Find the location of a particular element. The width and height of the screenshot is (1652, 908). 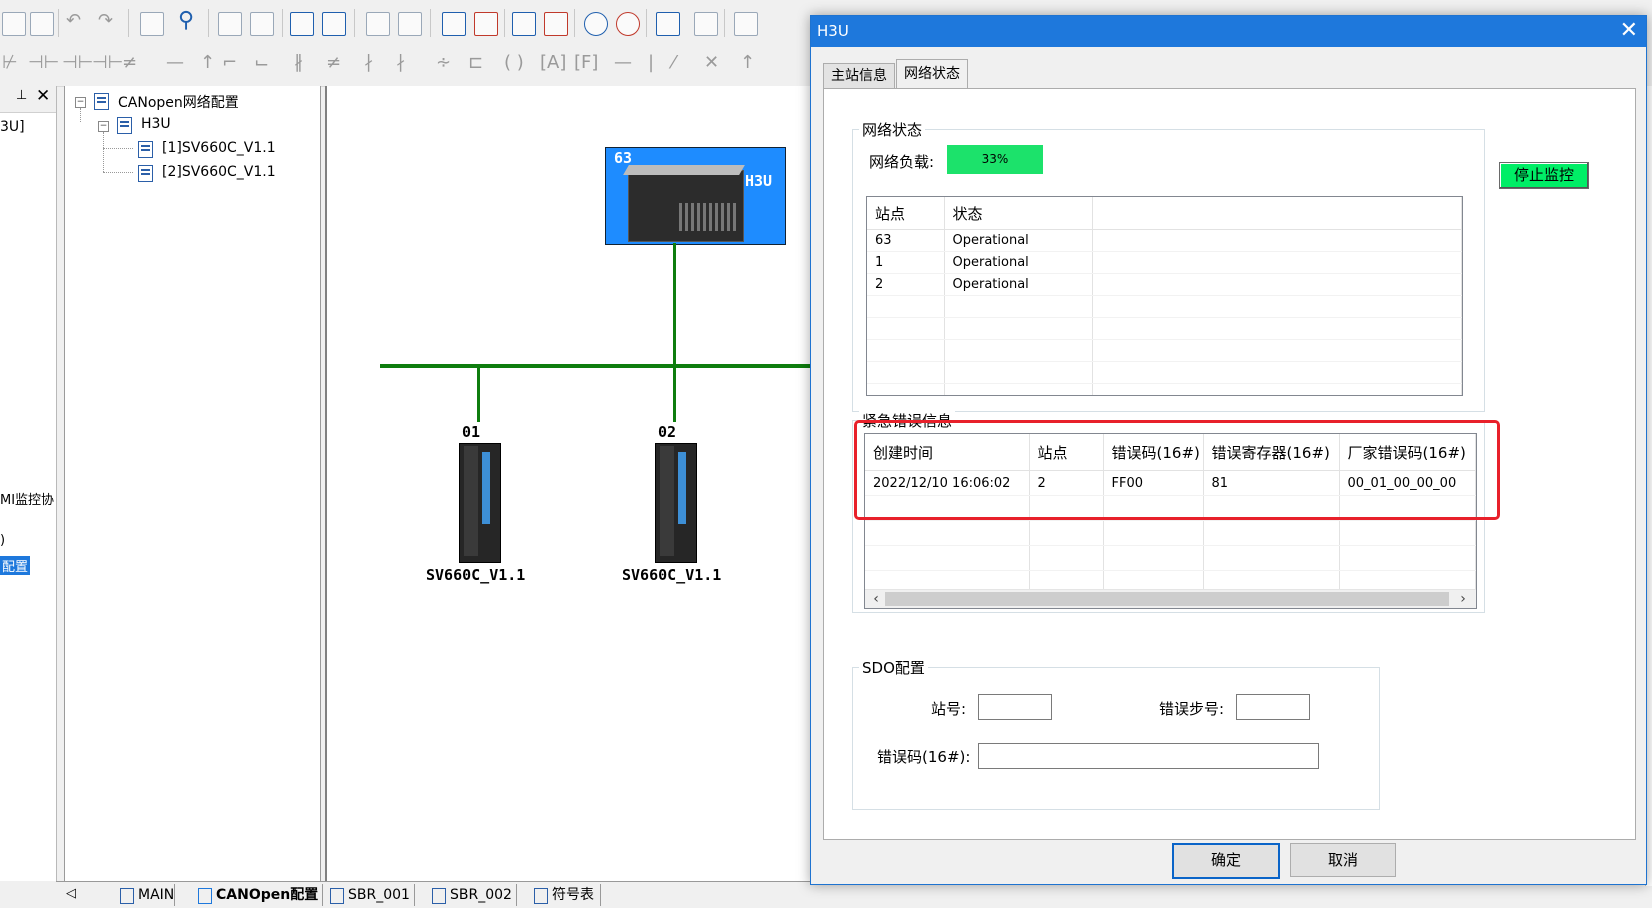

network-load-bar: 33% is located at coordinates (995, 159).